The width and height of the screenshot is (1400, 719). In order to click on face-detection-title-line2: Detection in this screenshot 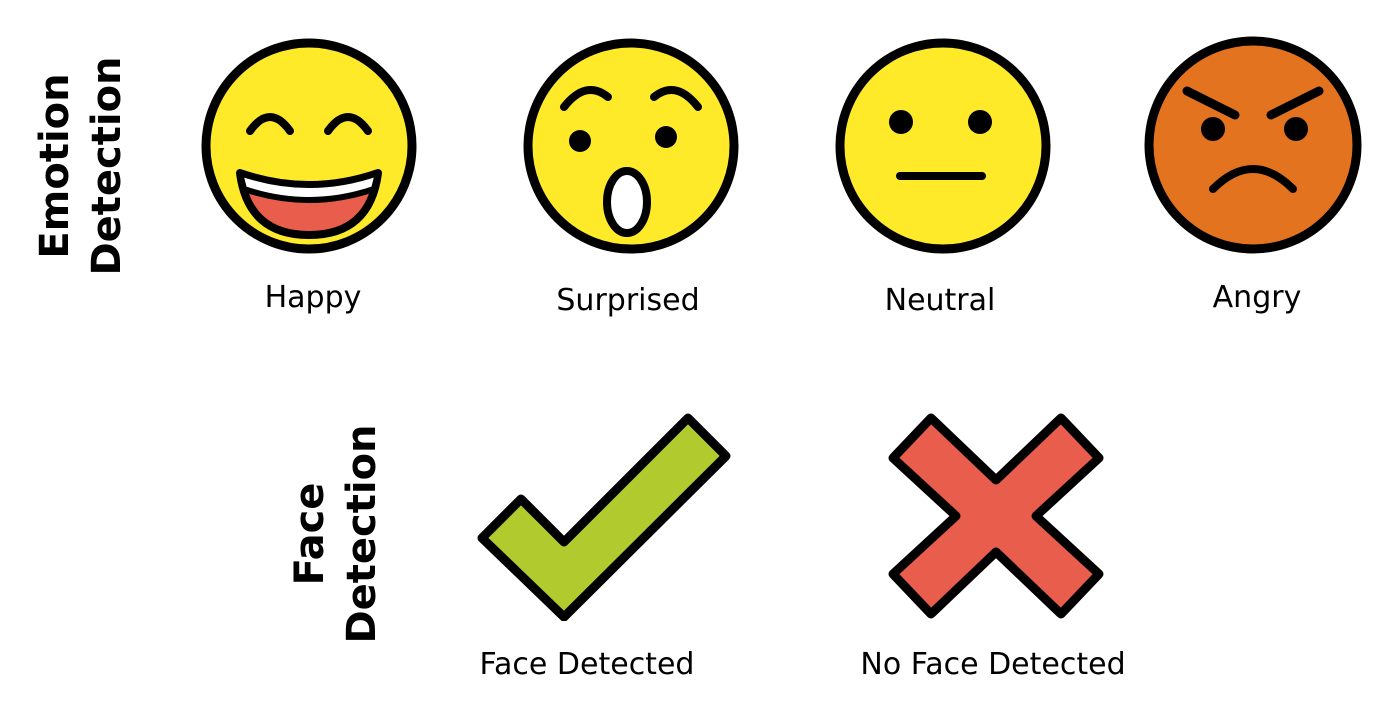, I will do `click(362, 534)`.